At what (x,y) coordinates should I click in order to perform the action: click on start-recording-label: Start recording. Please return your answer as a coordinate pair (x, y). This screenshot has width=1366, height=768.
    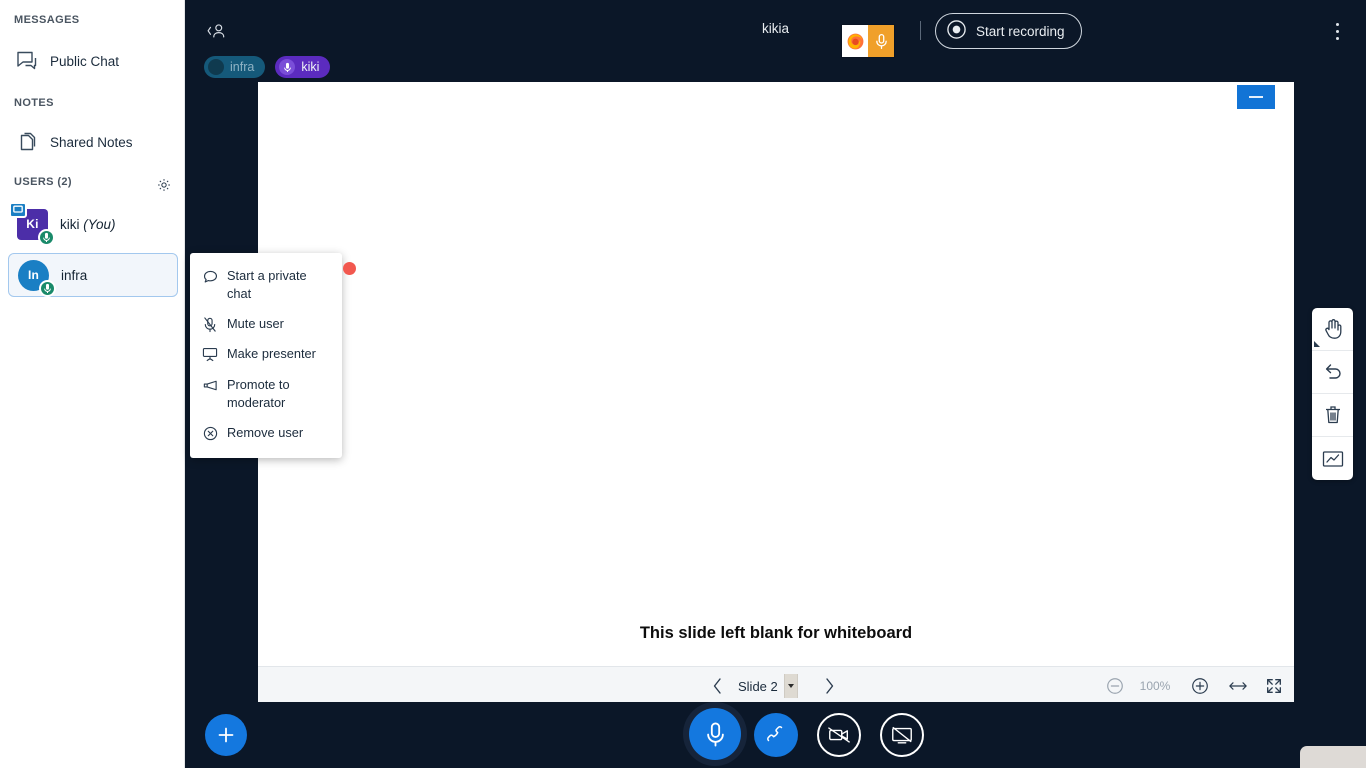
    Looking at the image, I should click on (1020, 31).